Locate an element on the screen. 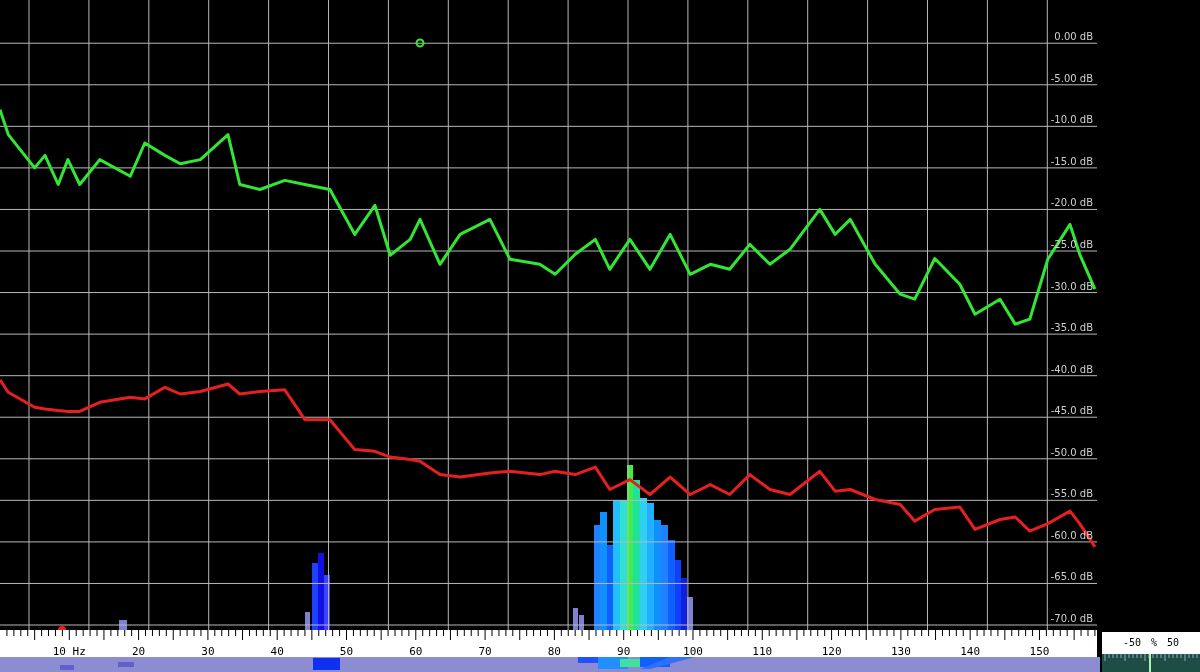  axis-label: 80 is located at coordinates (554, 651).